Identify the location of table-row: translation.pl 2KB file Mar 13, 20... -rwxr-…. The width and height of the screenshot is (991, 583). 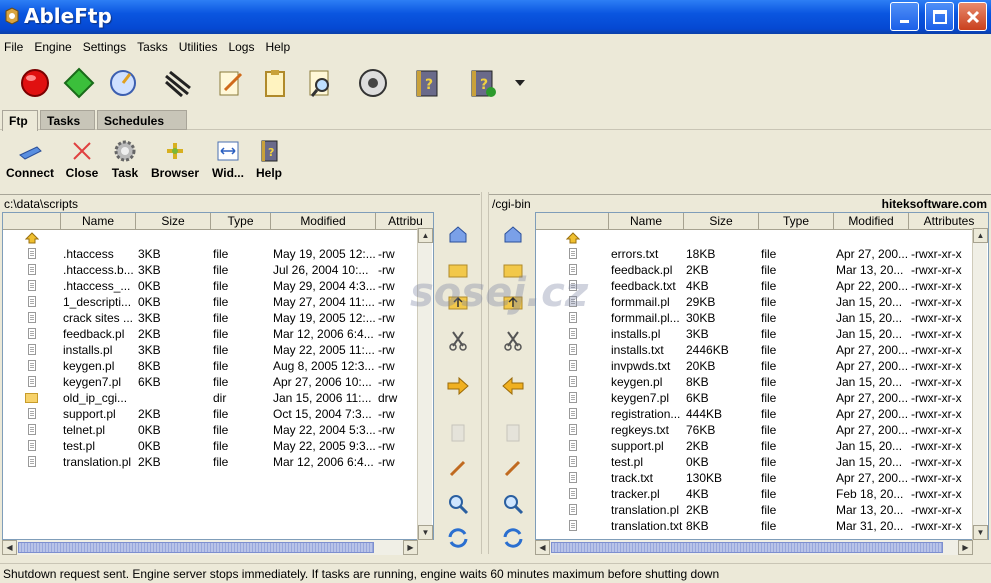
(762, 510).